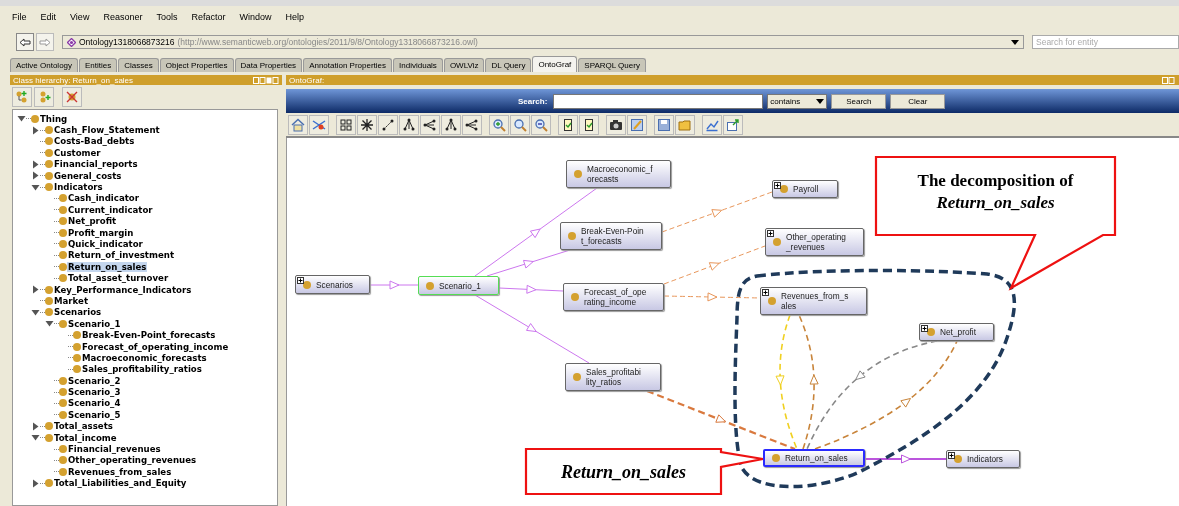 This screenshot has height=506, width=1179. Describe the element at coordinates (155, 346) in the screenshot. I see `tree-item: Forecast_of_operating_income` at that location.